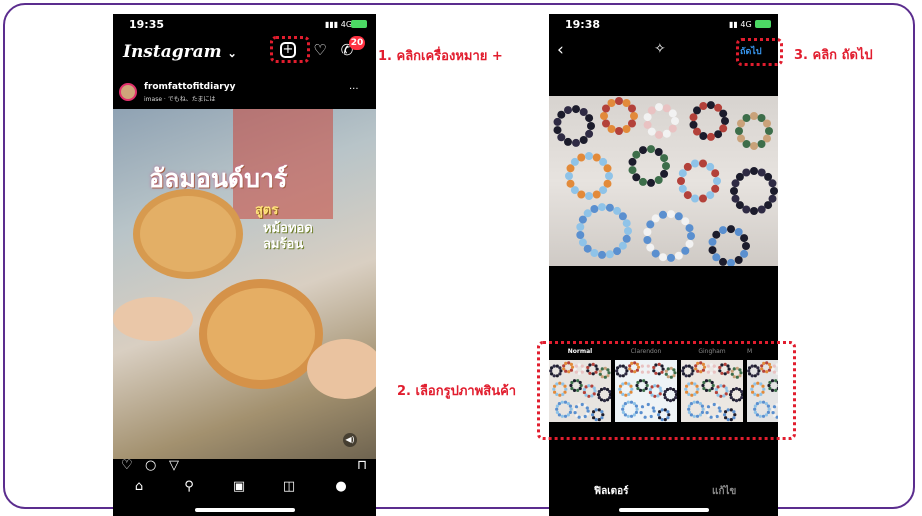  I want to click on heart-icon: ♡, so click(320, 50).